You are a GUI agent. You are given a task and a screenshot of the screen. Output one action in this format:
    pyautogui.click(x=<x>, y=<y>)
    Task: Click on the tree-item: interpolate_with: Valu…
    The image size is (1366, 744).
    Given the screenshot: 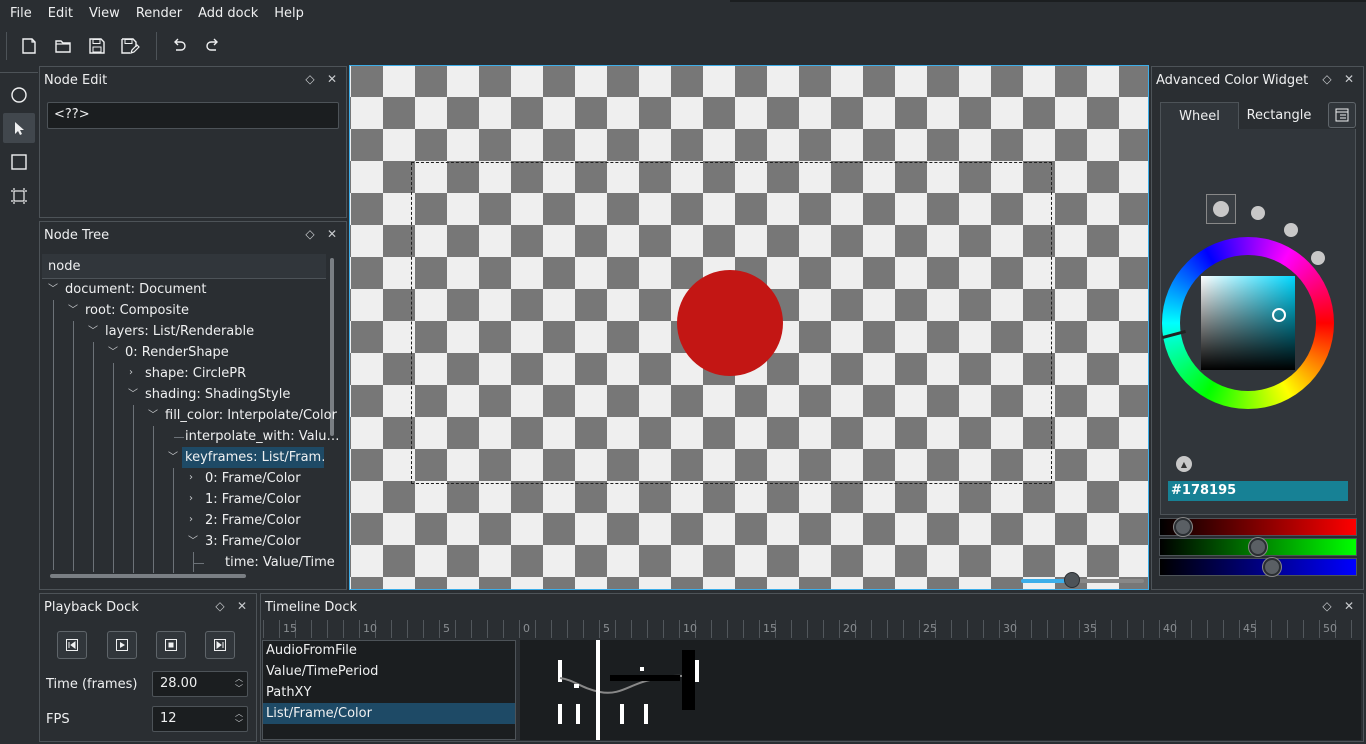 What is the action you would take?
    pyautogui.click(x=262, y=436)
    